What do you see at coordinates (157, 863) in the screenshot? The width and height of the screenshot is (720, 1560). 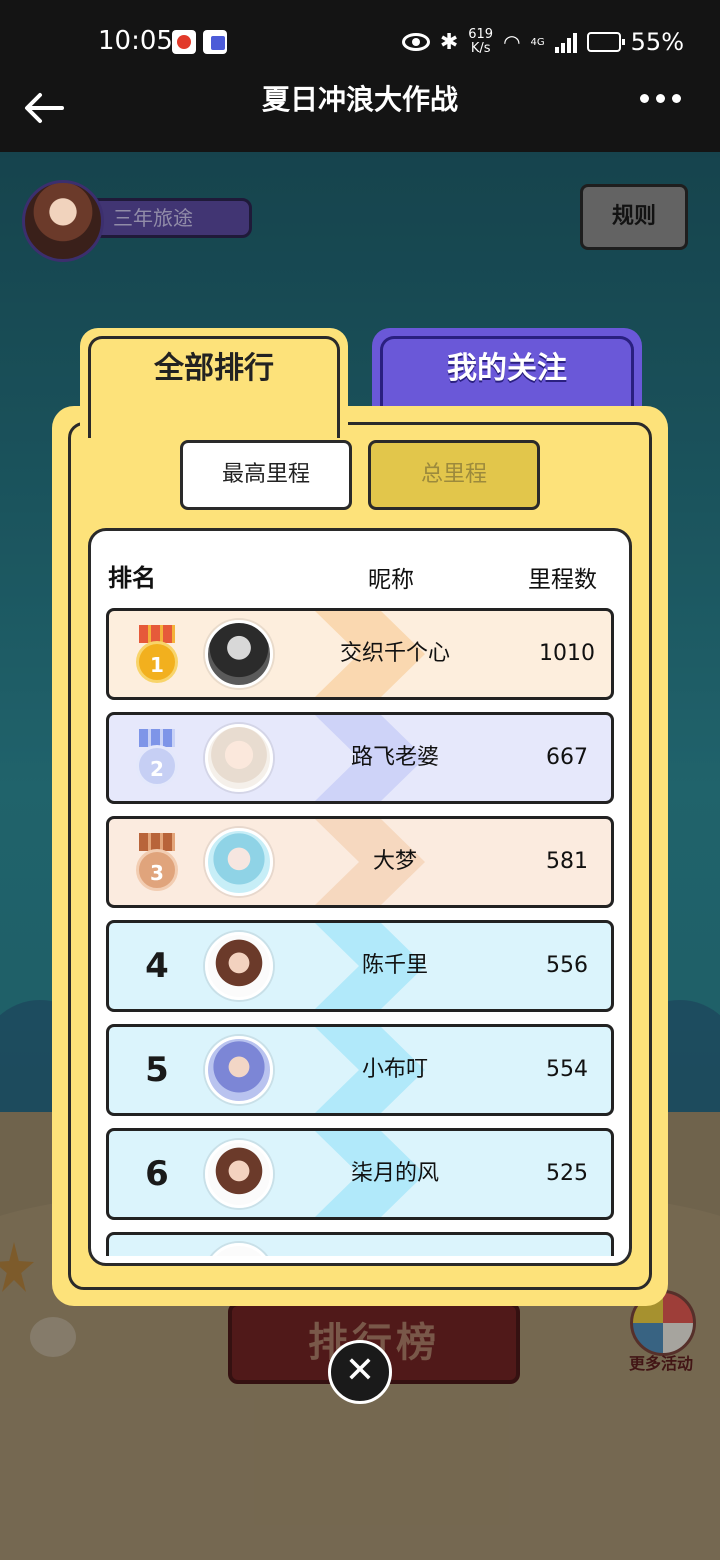 I see `bronze-medal-icon: 3` at bounding box center [157, 863].